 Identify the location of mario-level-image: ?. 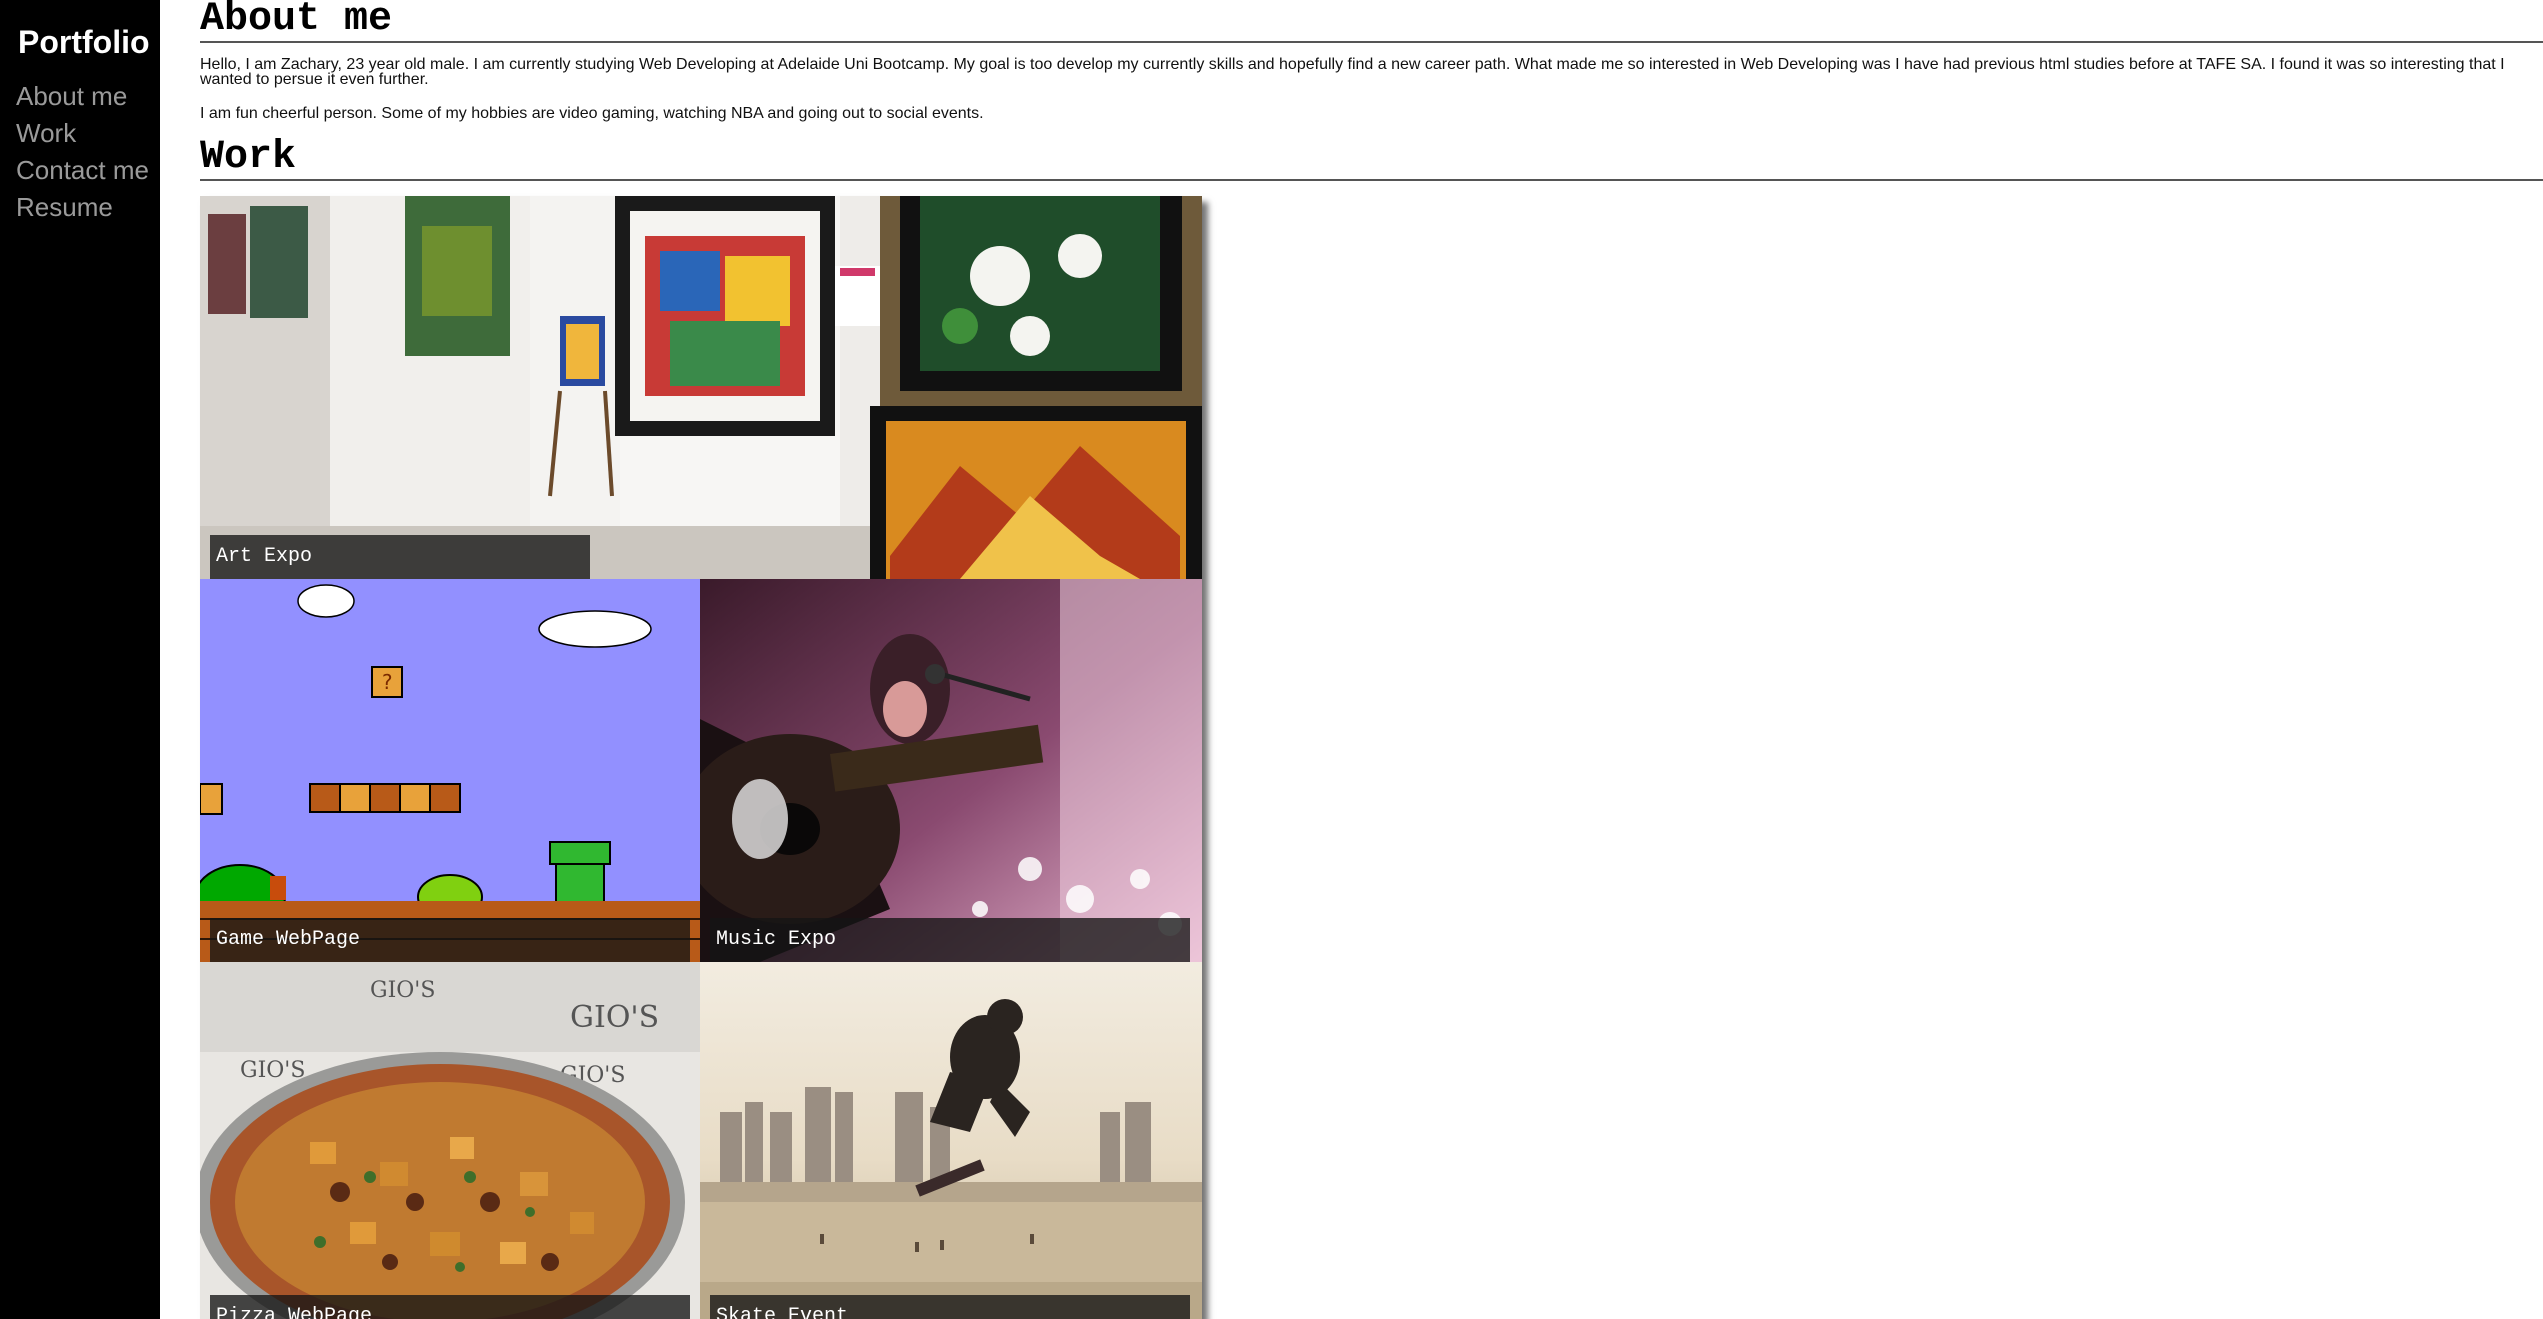
(450, 770).